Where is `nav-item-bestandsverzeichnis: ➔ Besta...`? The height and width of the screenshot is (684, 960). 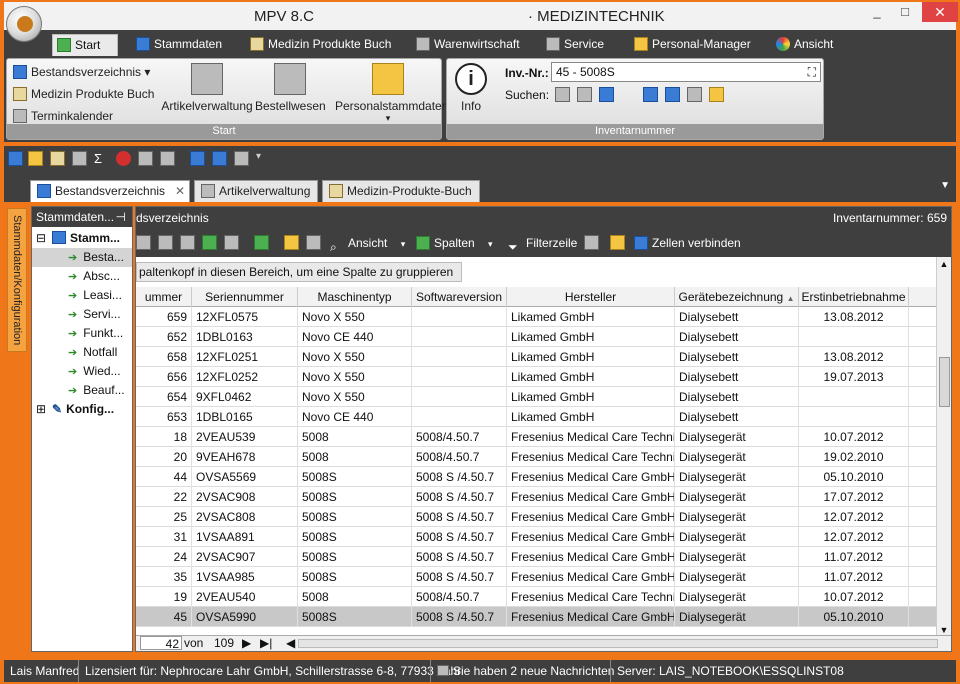
nav-item-bestandsverzeichnis: ➔ Besta... is located at coordinates (82, 257).